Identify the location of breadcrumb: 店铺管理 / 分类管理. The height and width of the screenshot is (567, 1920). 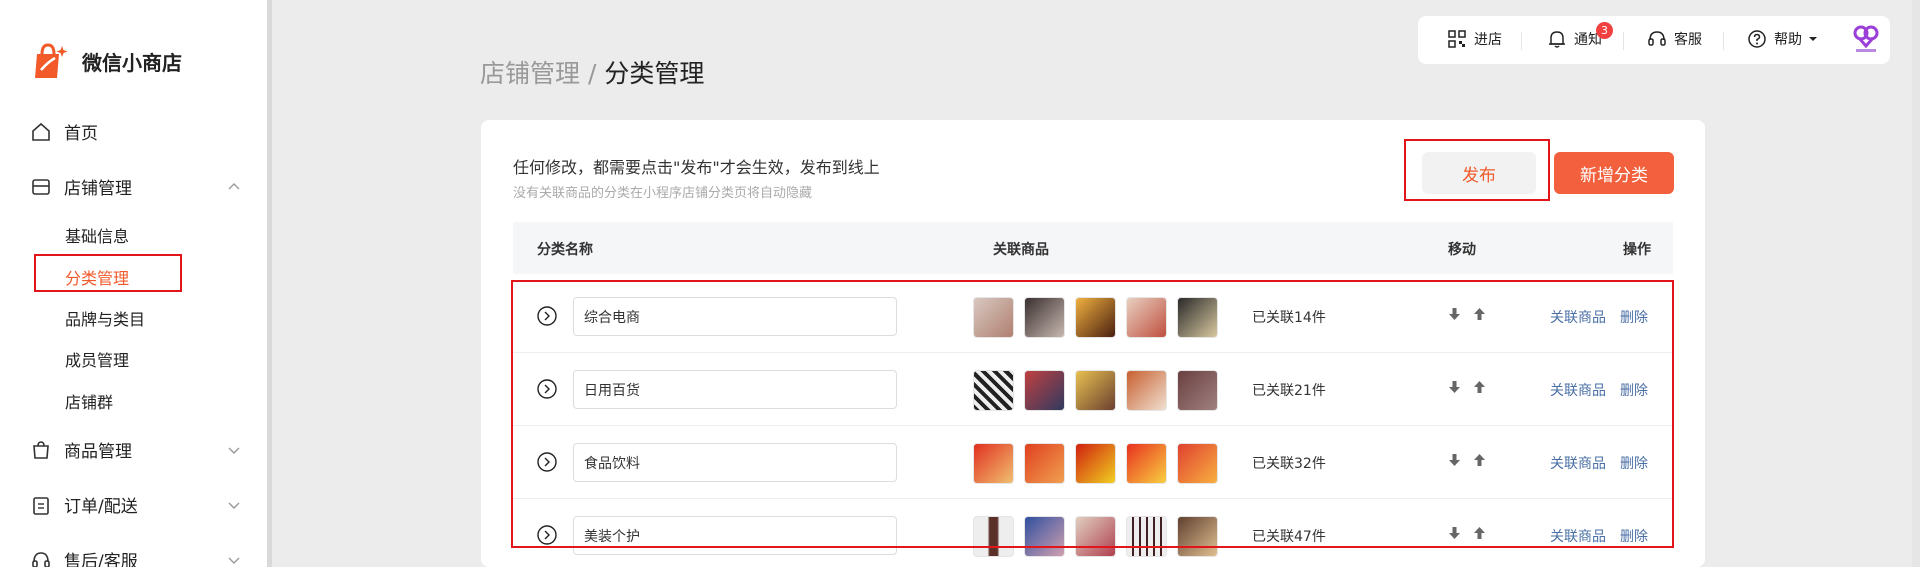
(592, 72).